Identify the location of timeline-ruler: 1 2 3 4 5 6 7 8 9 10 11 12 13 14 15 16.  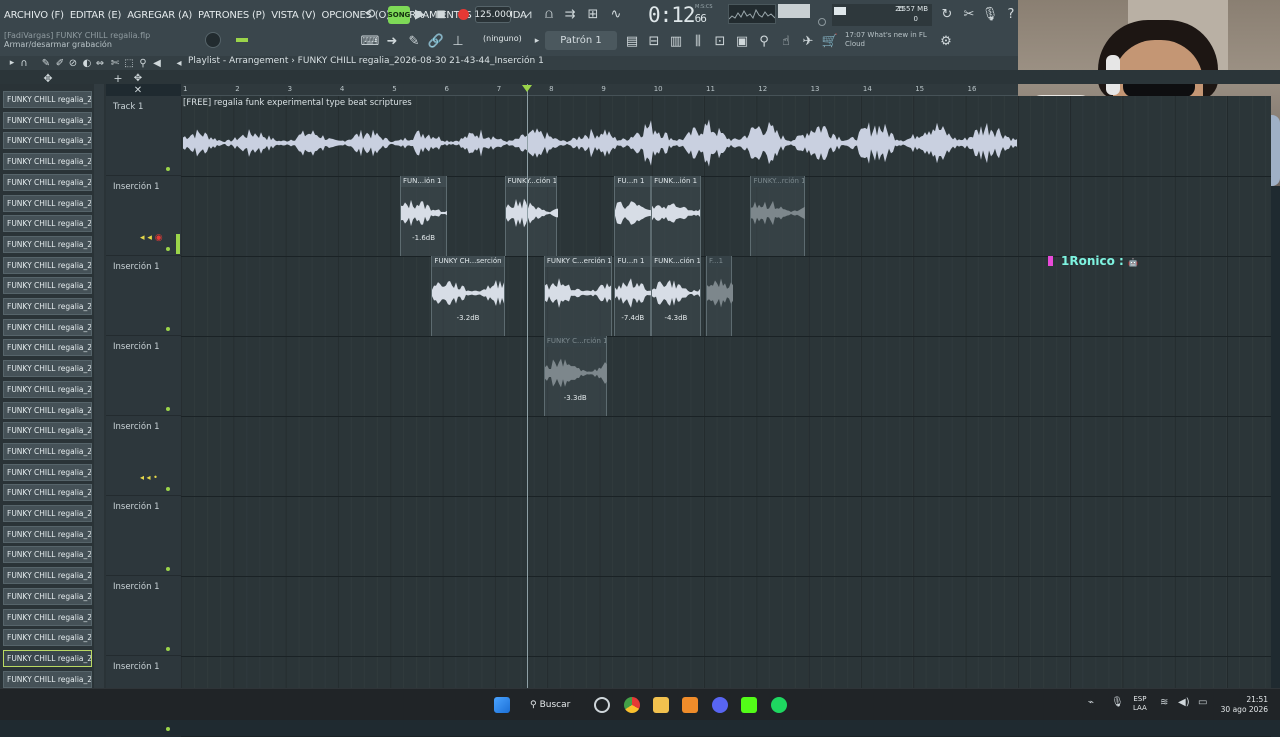
(599, 90).